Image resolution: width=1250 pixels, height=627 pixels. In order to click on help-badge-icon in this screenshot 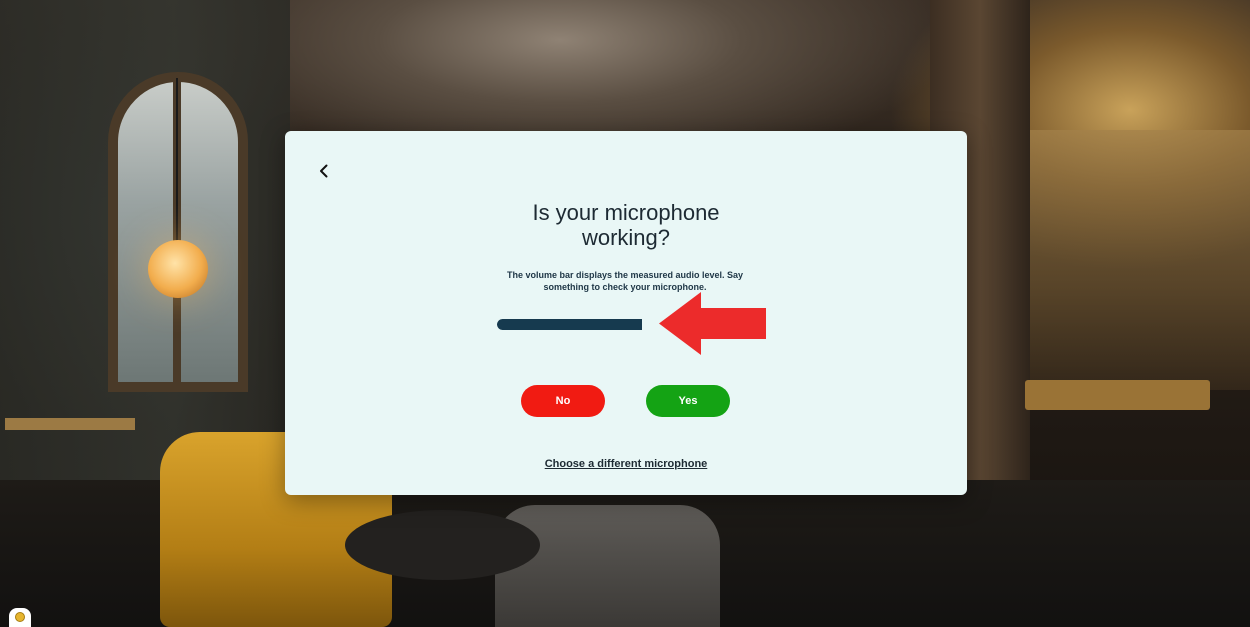, I will do `click(20, 617)`.